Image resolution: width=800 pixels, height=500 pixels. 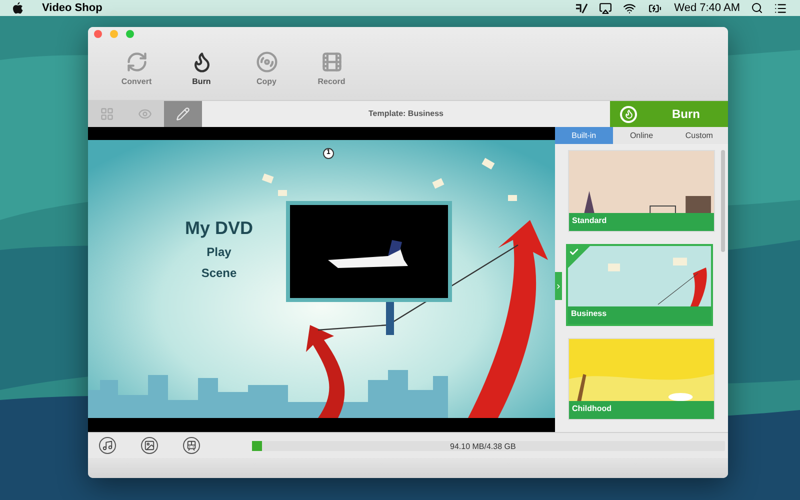 What do you see at coordinates (18, 8) in the screenshot?
I see `apple-icon` at bounding box center [18, 8].